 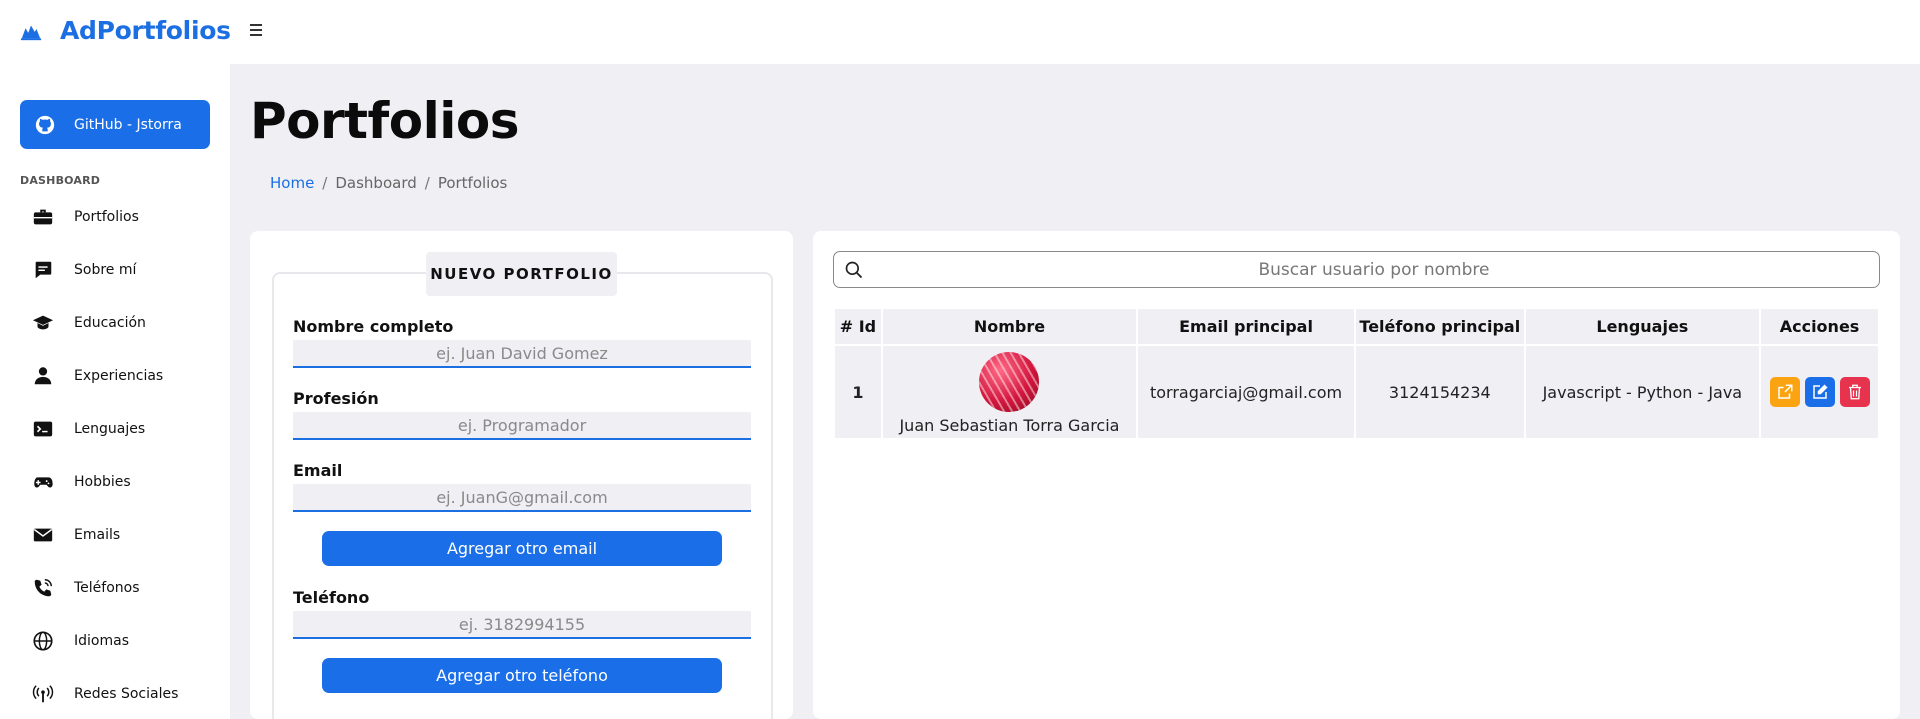 I want to click on menu-toggle-icon, so click(x=259, y=31).